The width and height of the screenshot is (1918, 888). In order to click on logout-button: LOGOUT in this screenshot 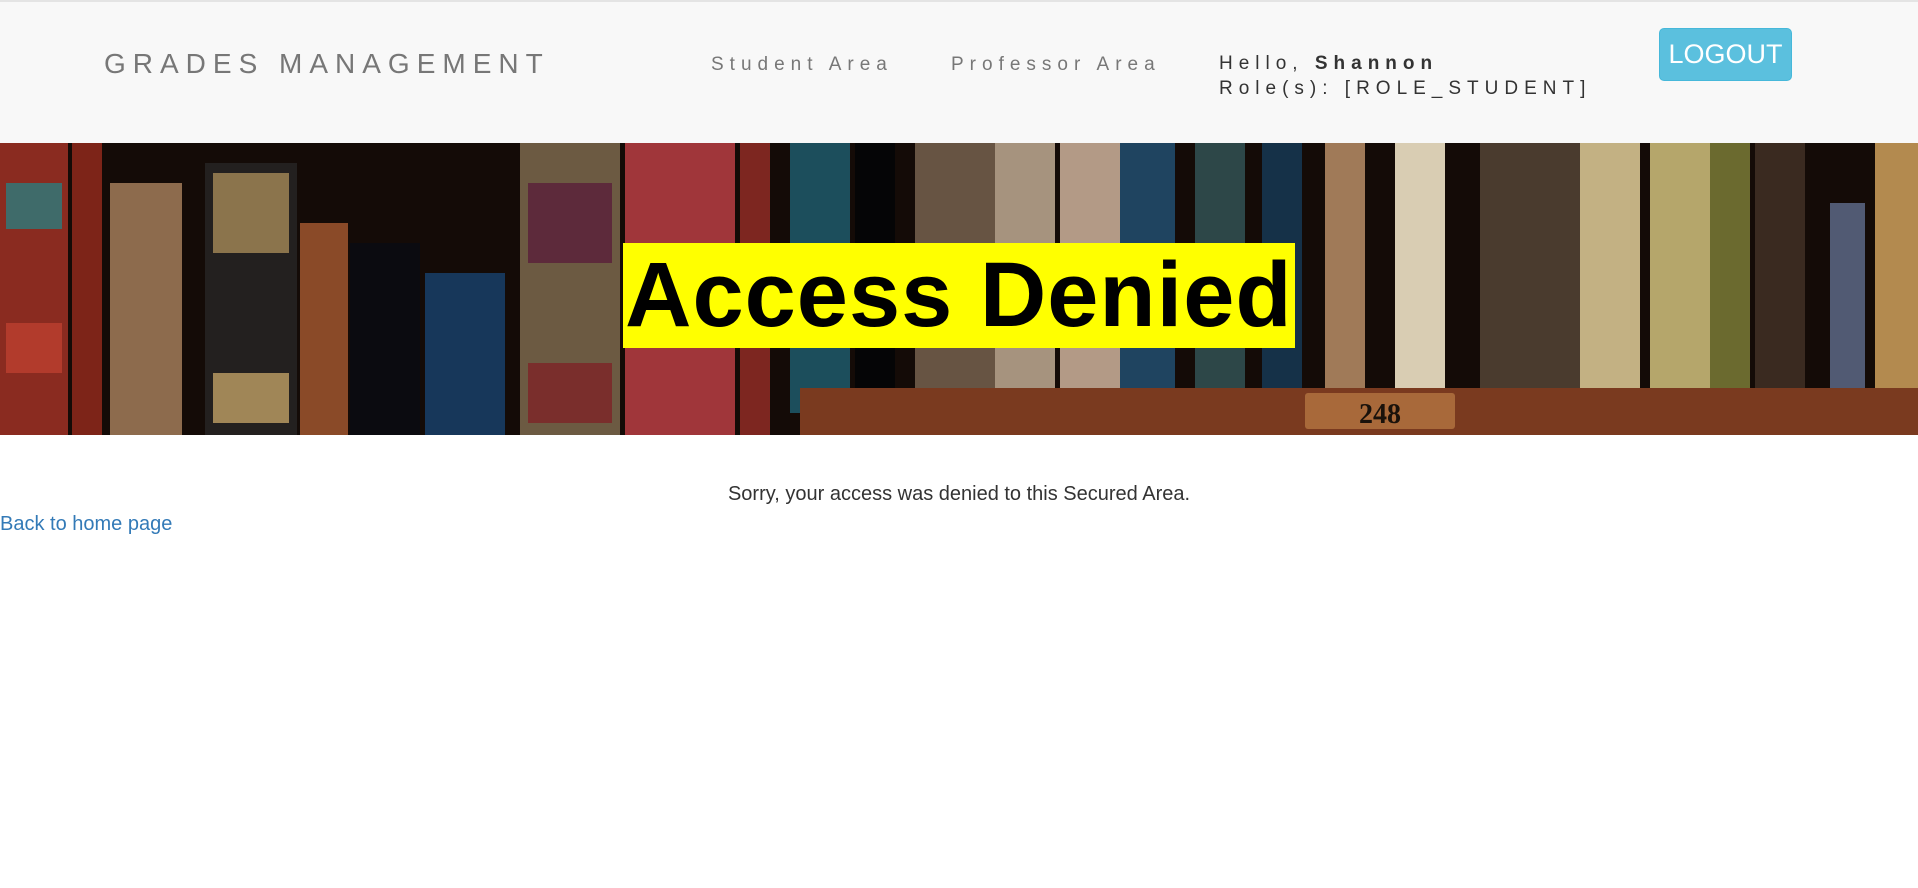, I will do `click(1725, 54)`.